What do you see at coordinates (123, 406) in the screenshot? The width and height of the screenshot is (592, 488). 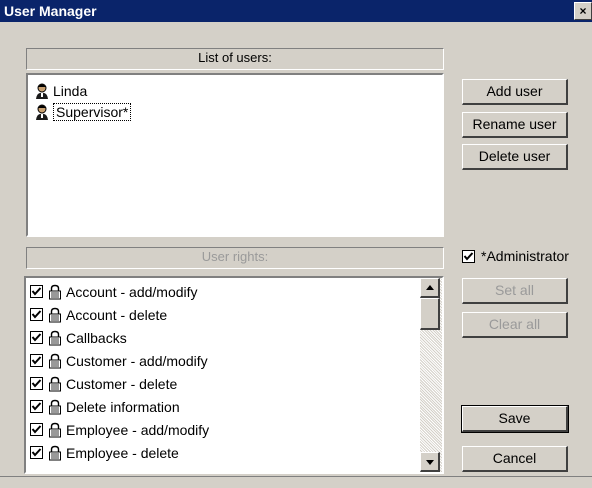 I see `right-label: Delete information` at bounding box center [123, 406].